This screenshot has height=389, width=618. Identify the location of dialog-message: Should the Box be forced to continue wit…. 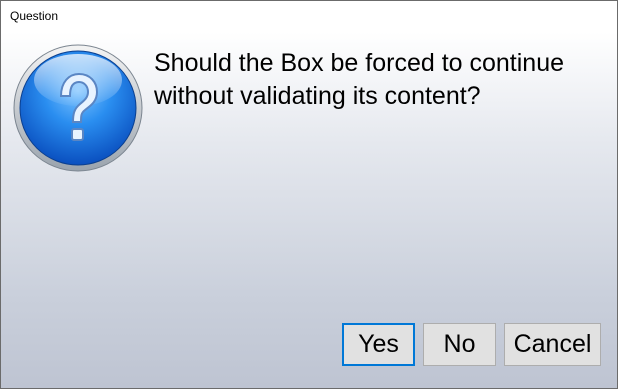
(359, 79).